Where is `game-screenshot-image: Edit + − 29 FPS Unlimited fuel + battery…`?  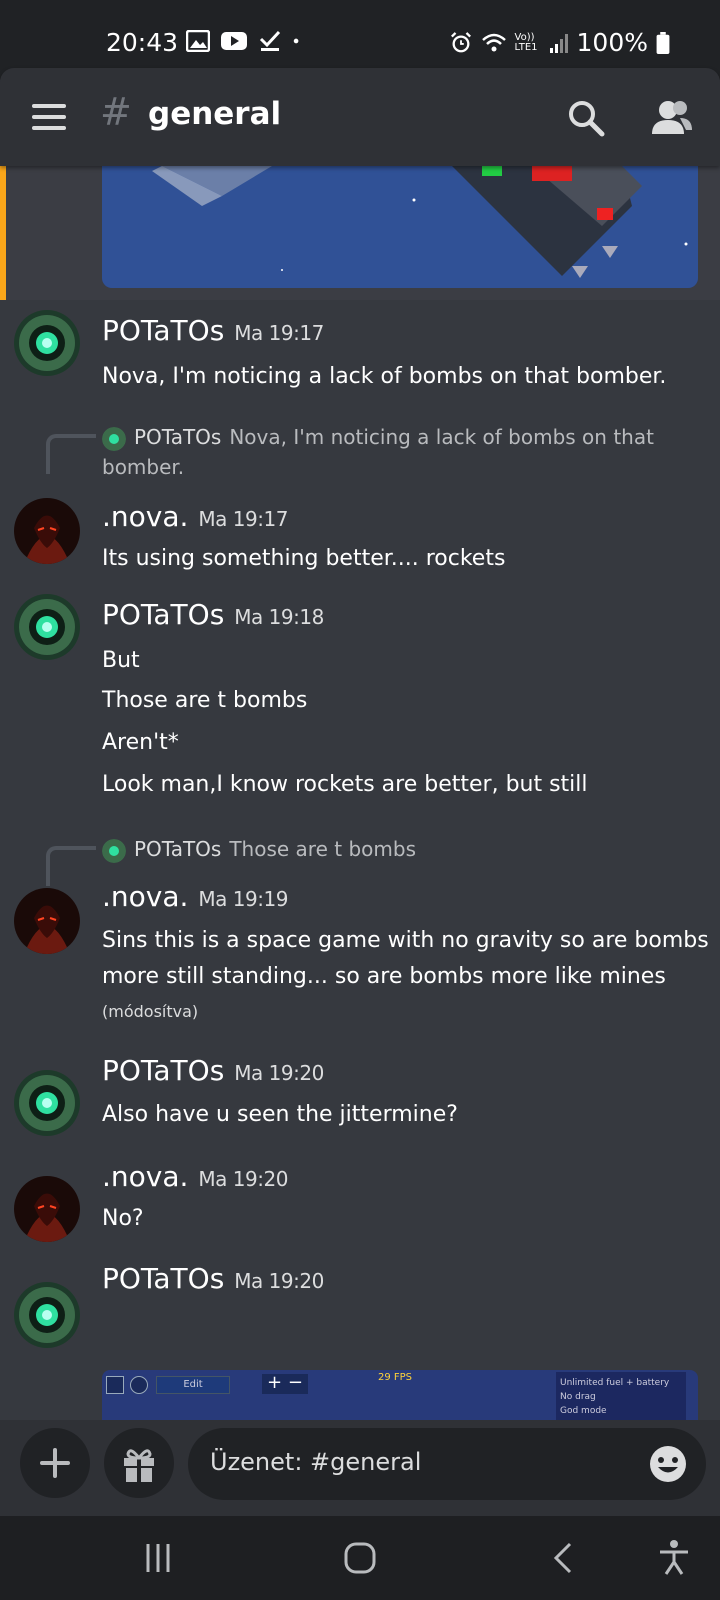
game-screenshot-image: Edit + − 29 FPS Unlimited fuel + battery… is located at coordinates (400, 1395).